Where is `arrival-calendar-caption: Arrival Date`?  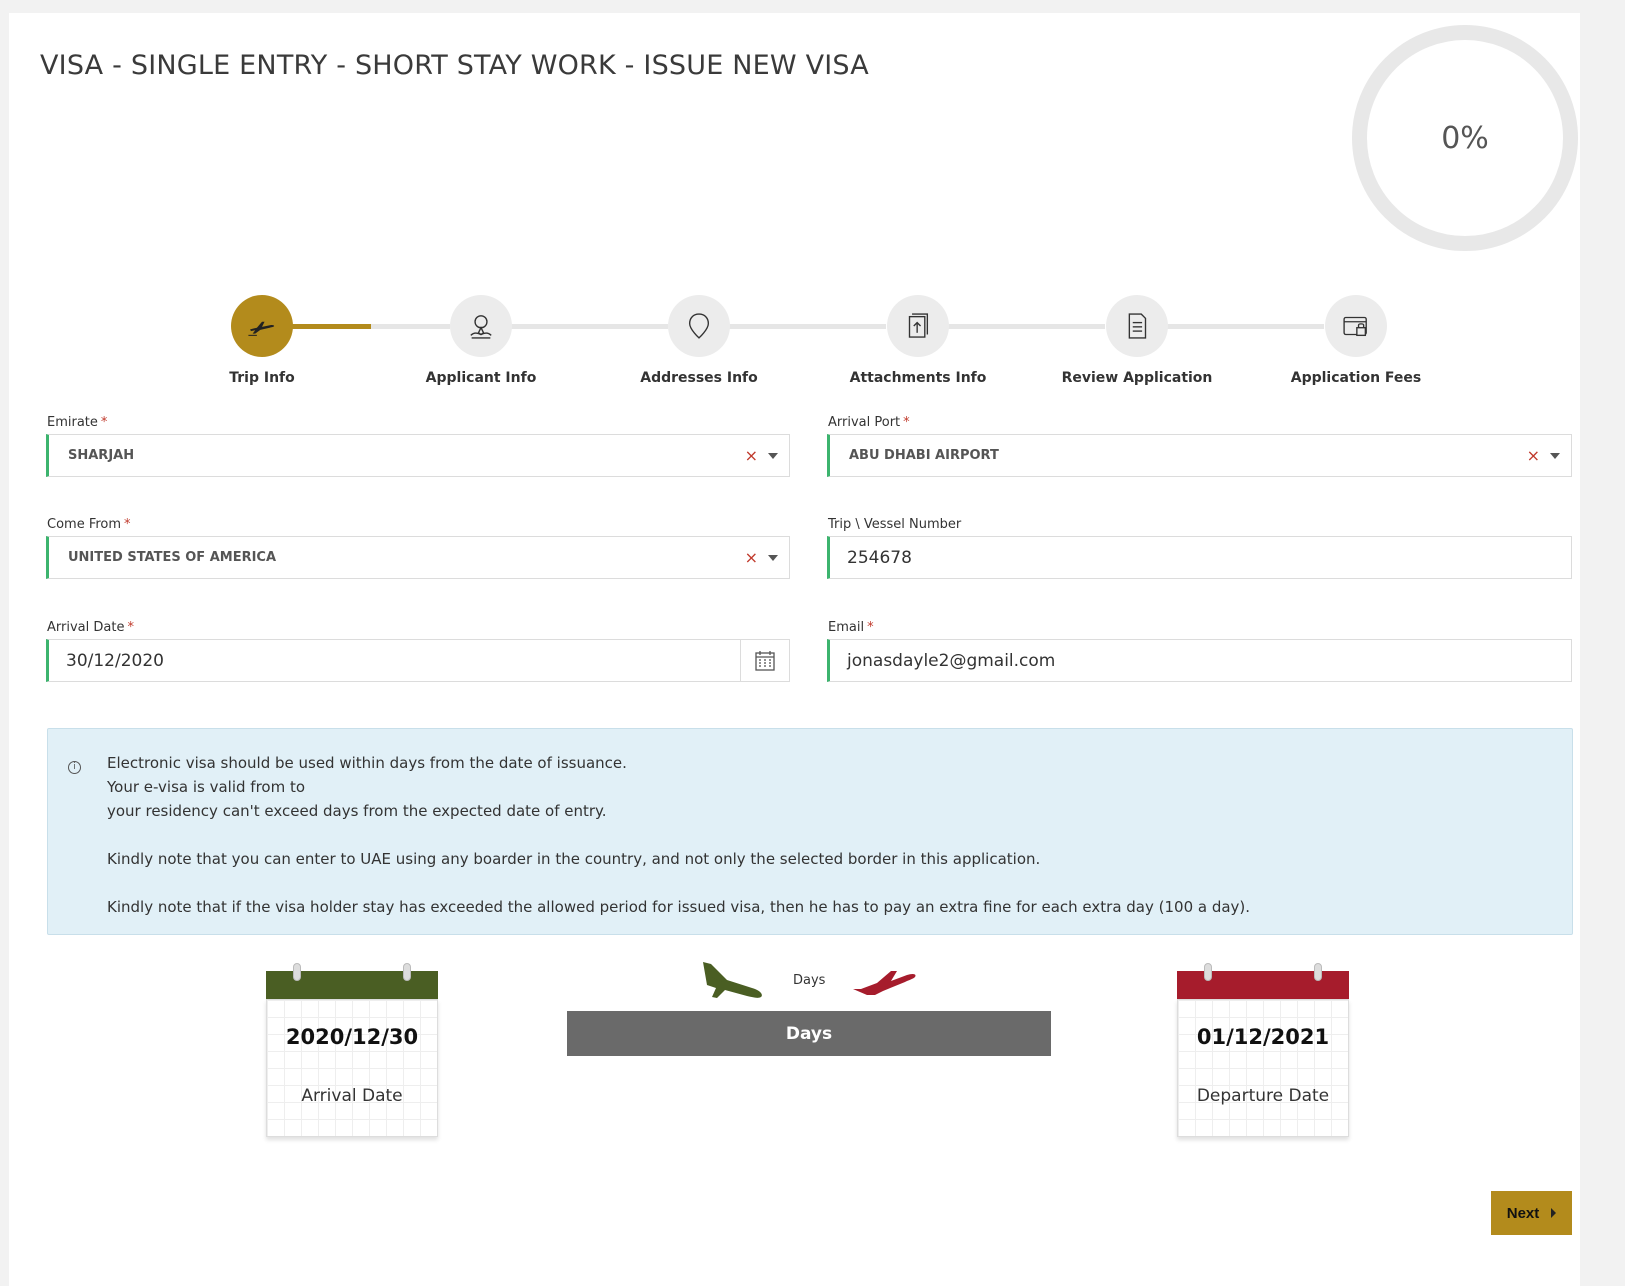
arrival-calendar-caption: Arrival Date is located at coordinates (352, 1096).